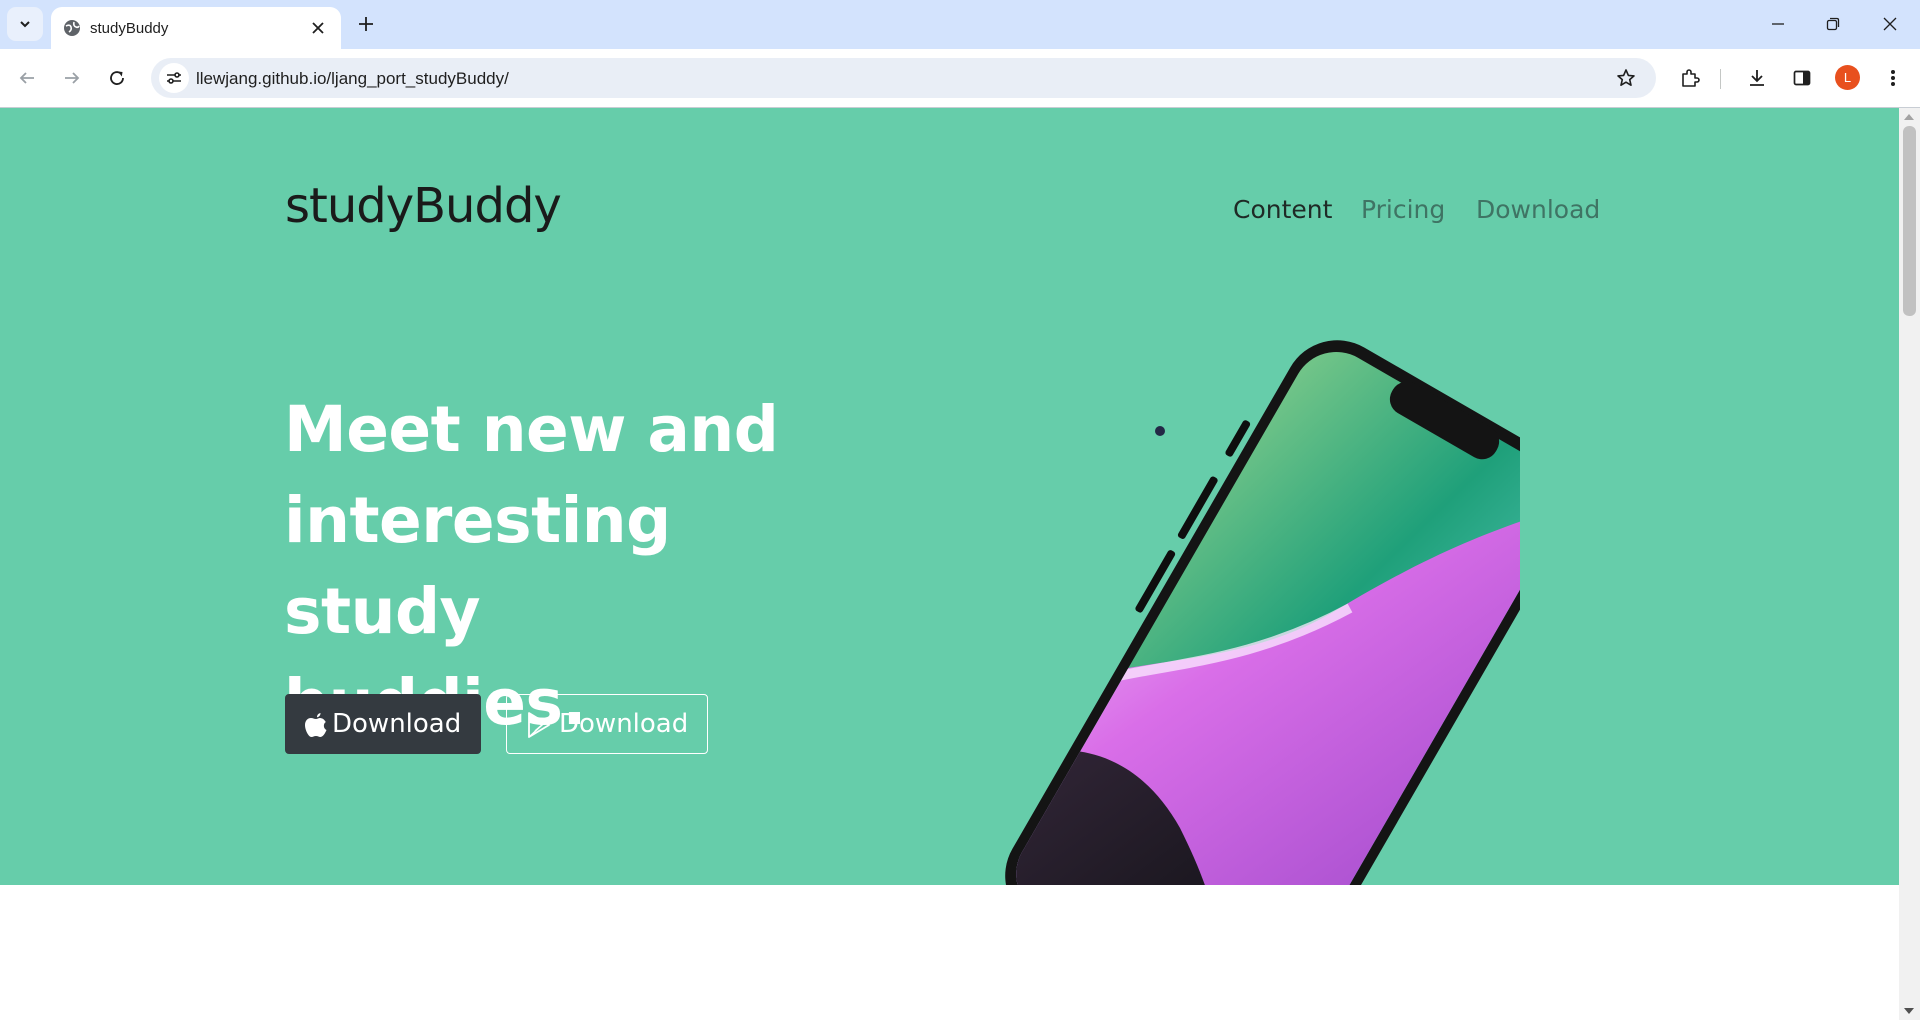 This screenshot has height=1020, width=1920. What do you see at coordinates (1909, 1011) in the screenshot?
I see `scroll-down-arrow` at bounding box center [1909, 1011].